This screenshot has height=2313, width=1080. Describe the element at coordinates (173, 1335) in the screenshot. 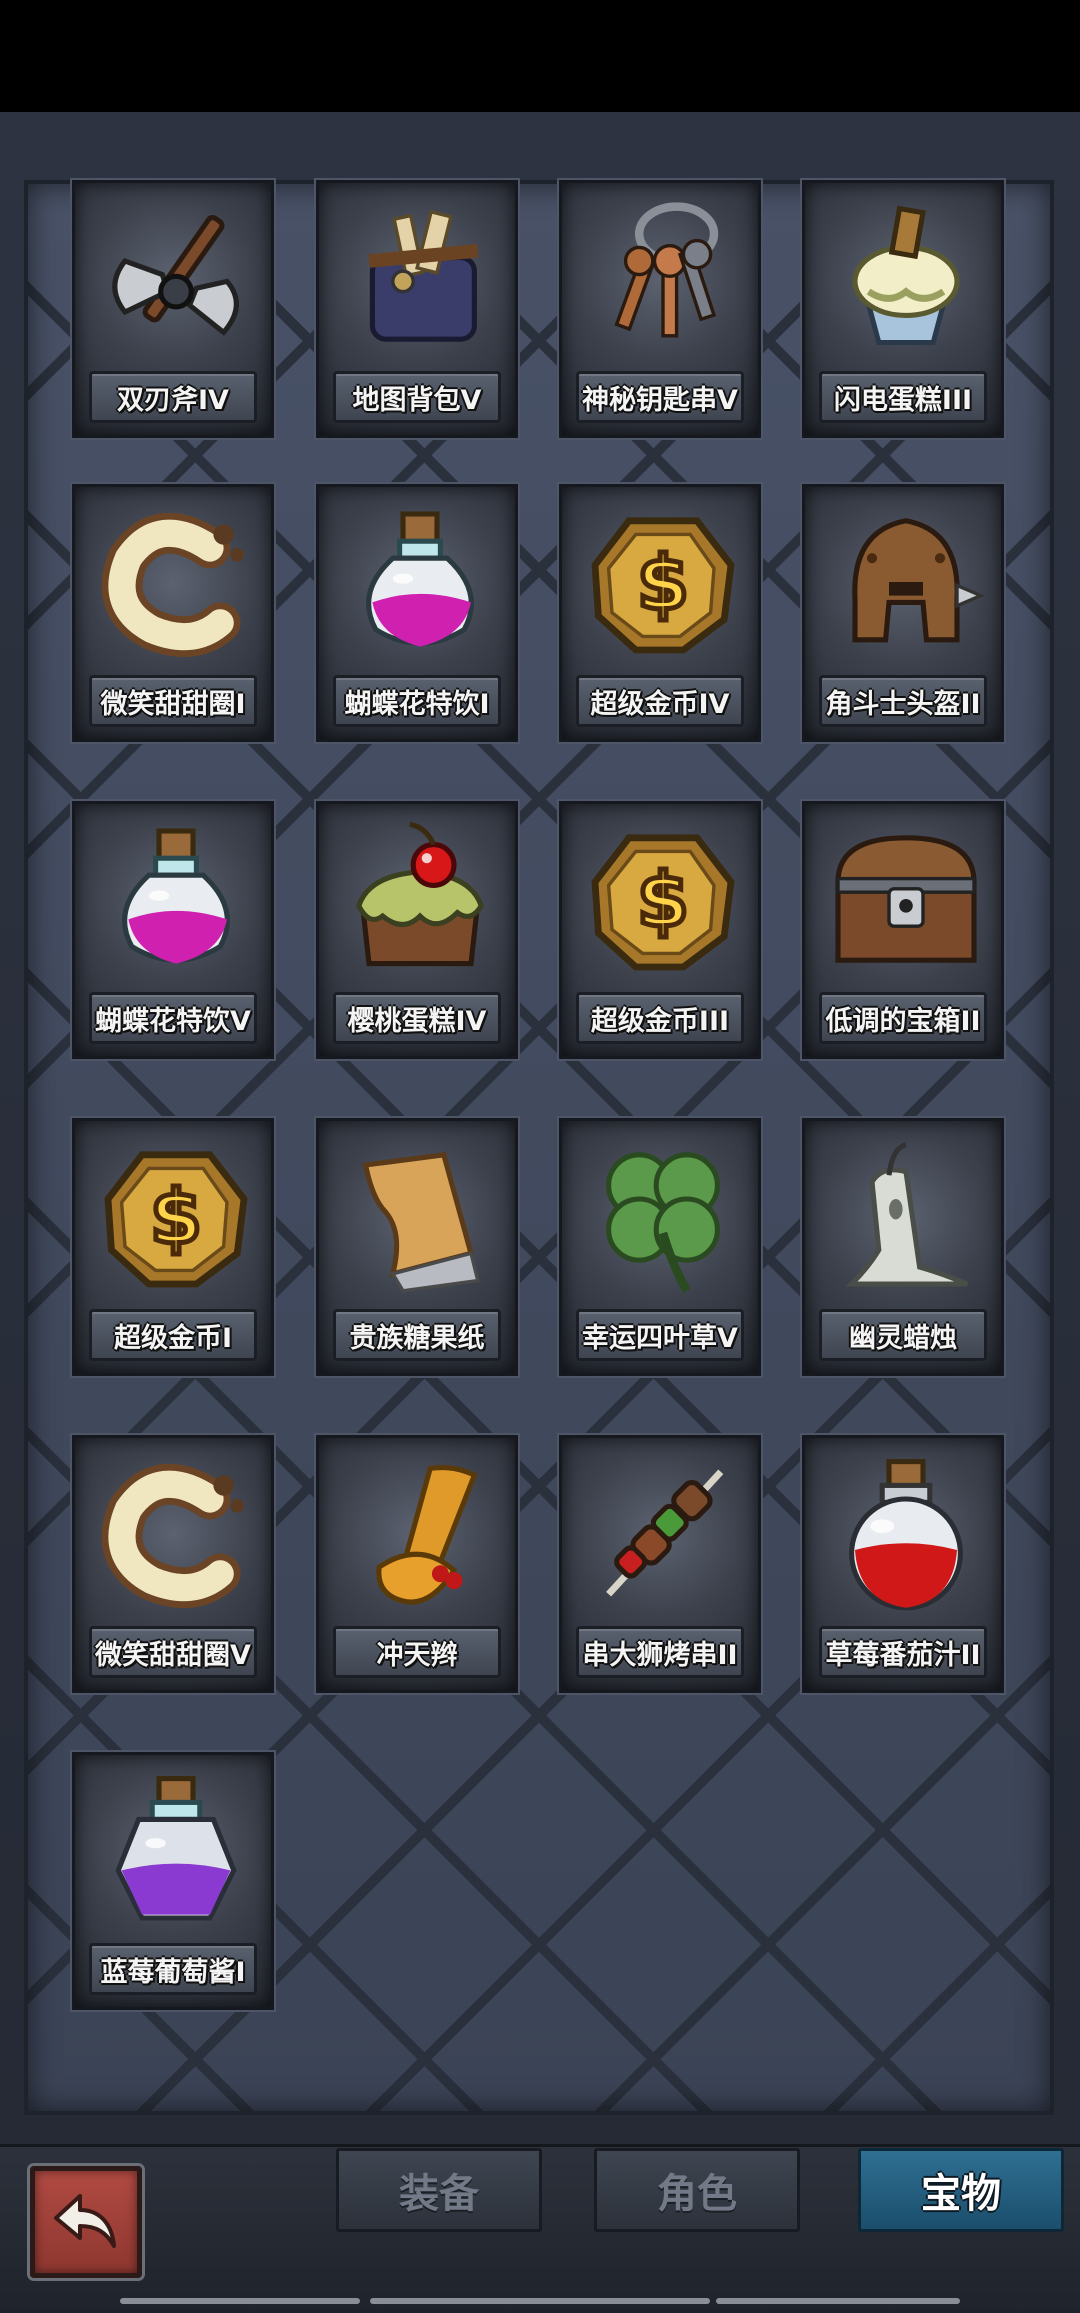

I see `treasure-label: 超级金币I` at that location.